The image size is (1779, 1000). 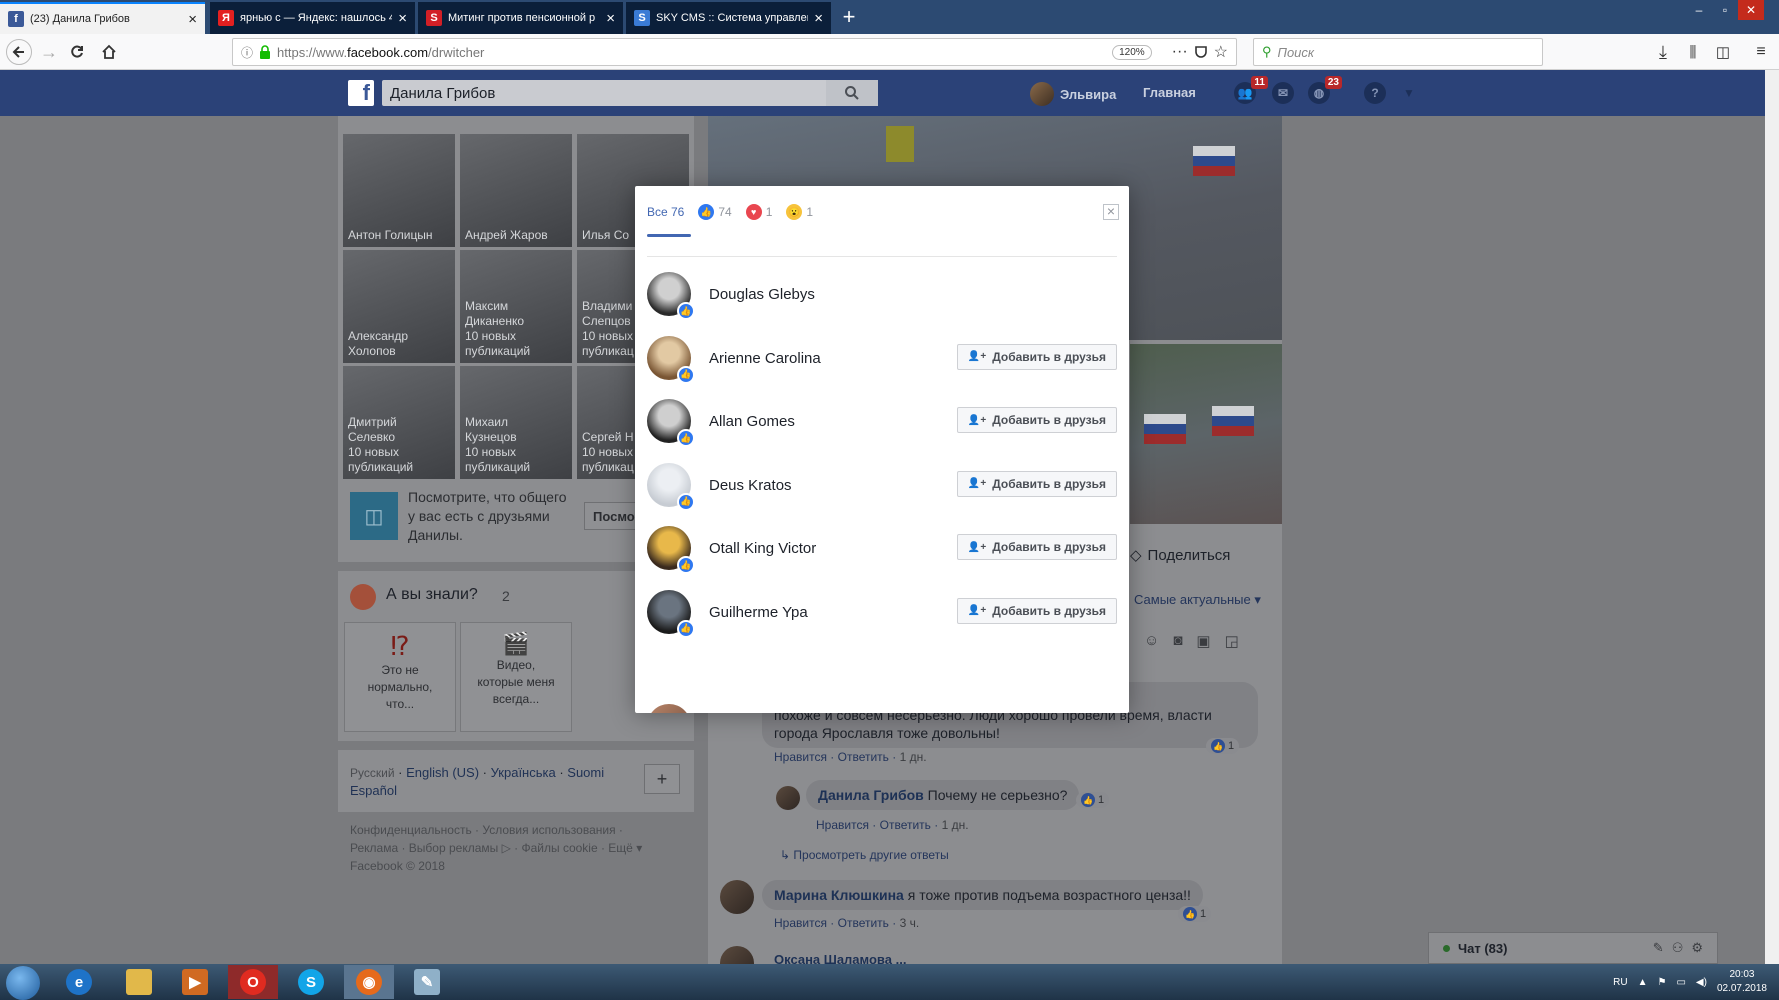 What do you see at coordinates (1693, 52) in the screenshot?
I see `library-icon: ⫼` at bounding box center [1693, 52].